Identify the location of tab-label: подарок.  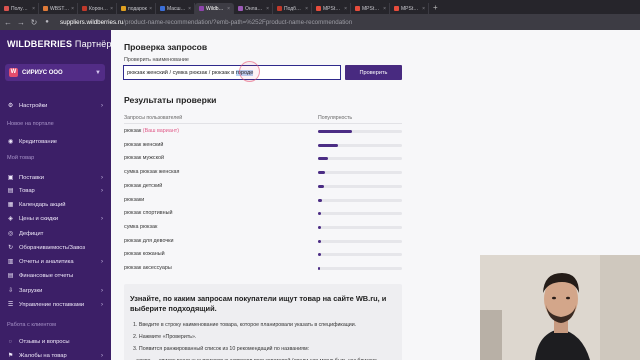
(137, 8).